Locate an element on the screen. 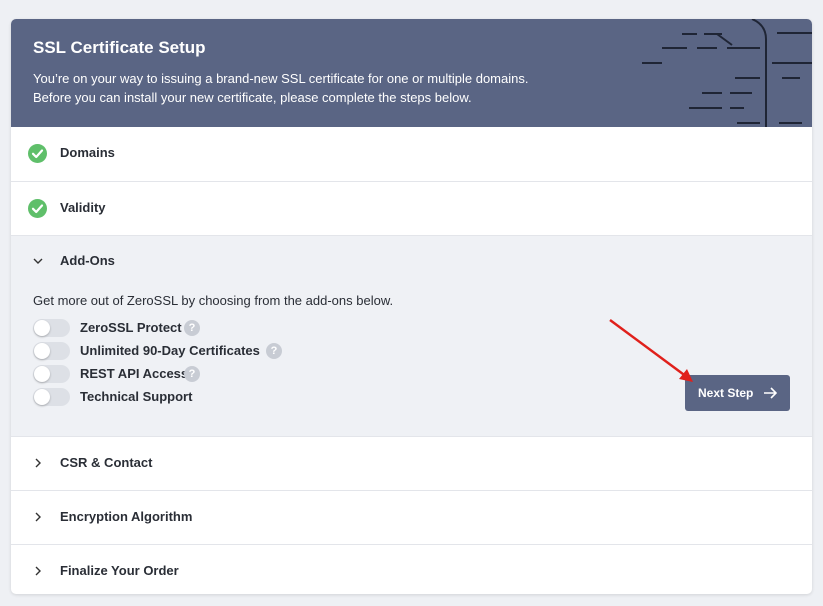  addon-label: REST API Access is located at coordinates (134, 373).